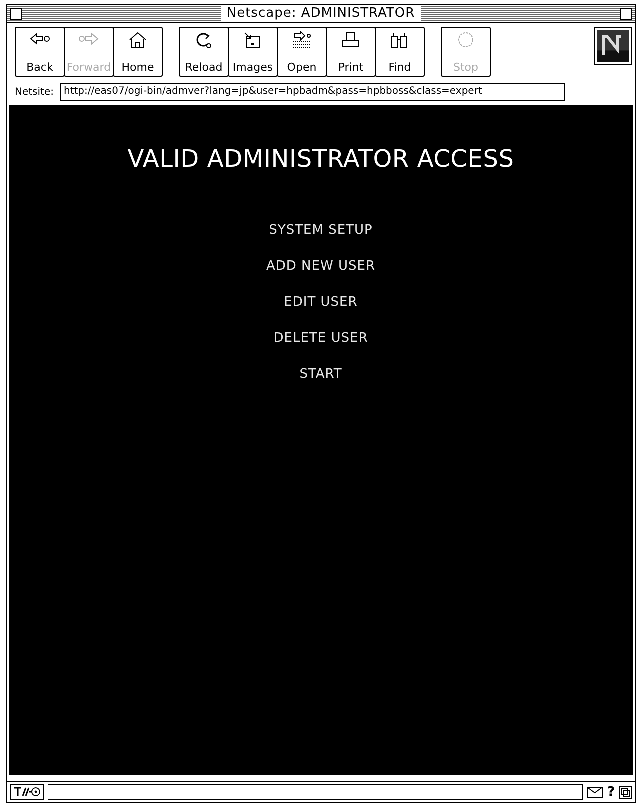 The image size is (640, 807). What do you see at coordinates (34, 92) in the screenshot?
I see `location-label: Netsite:` at bounding box center [34, 92].